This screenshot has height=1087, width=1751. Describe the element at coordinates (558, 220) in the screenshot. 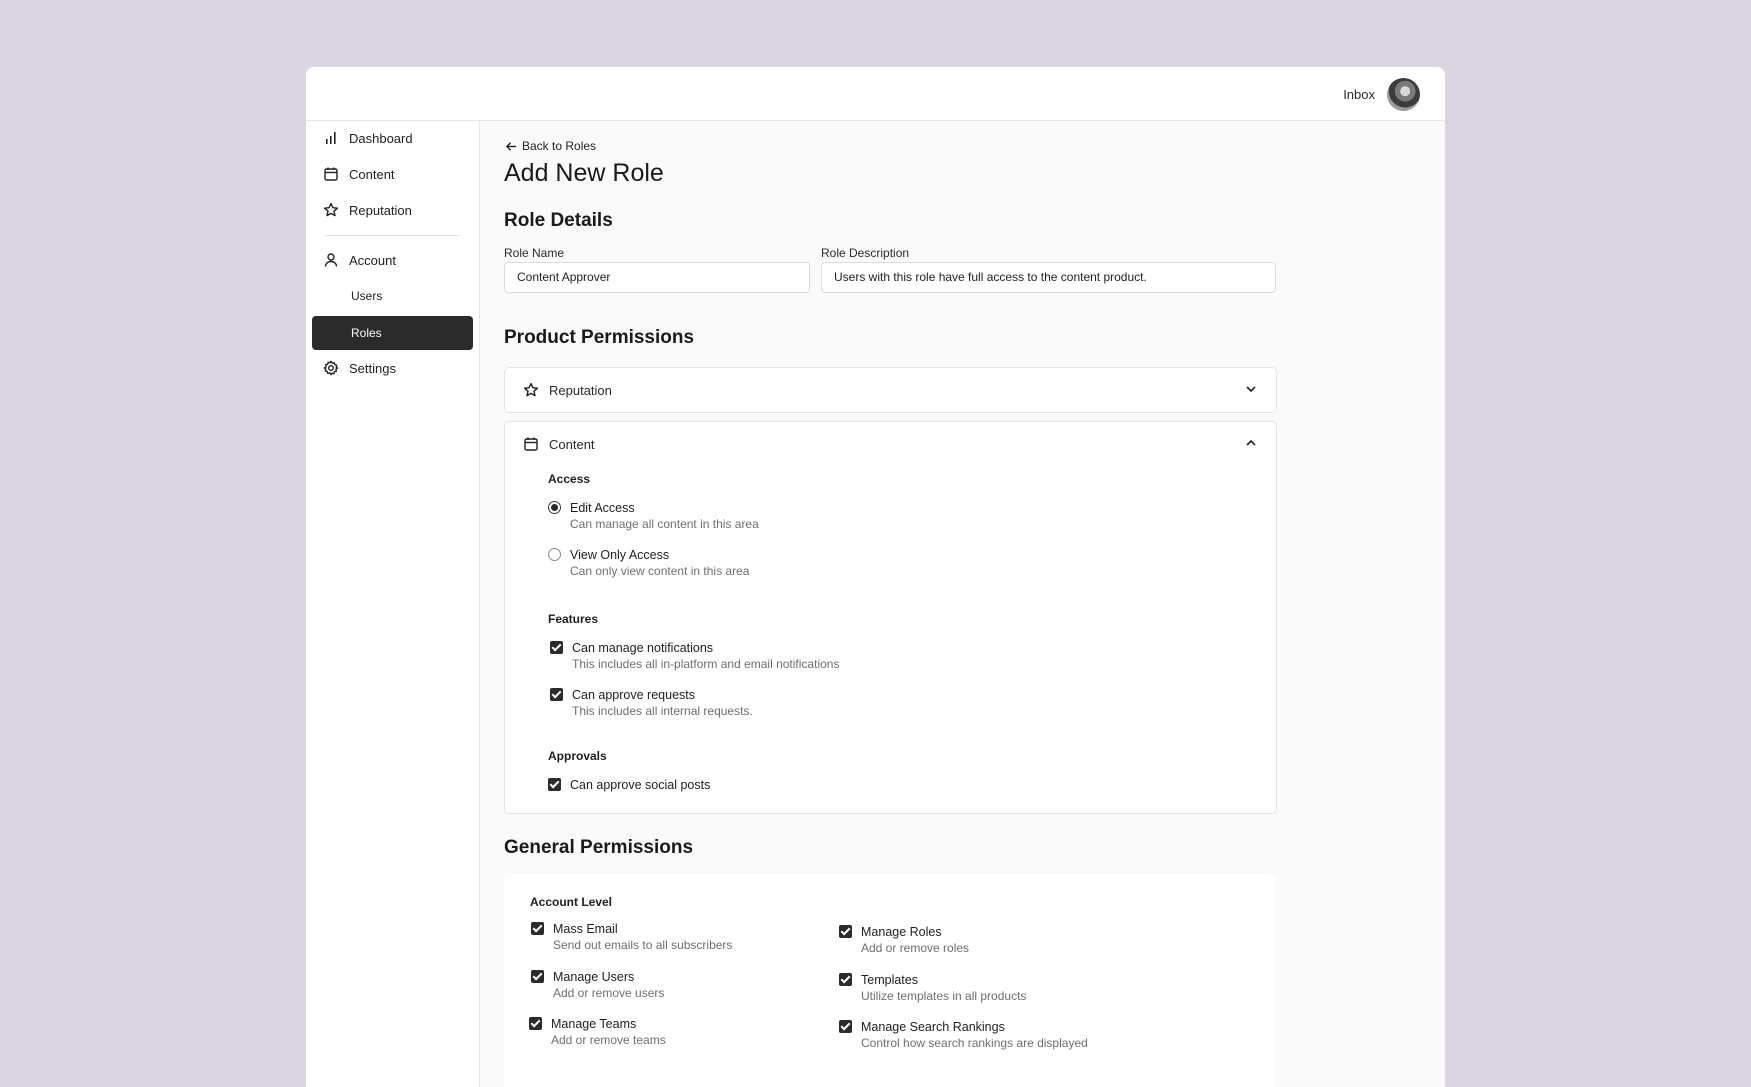

I see `role-details-heading: Role Details` at that location.